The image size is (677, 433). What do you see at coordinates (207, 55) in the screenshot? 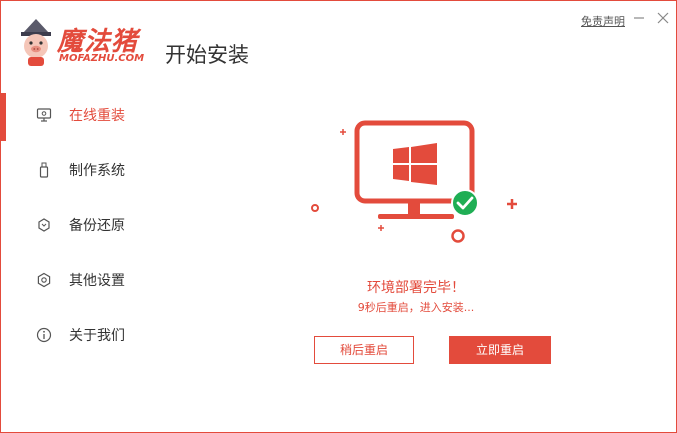
I see `page-title: 开始安装` at bounding box center [207, 55].